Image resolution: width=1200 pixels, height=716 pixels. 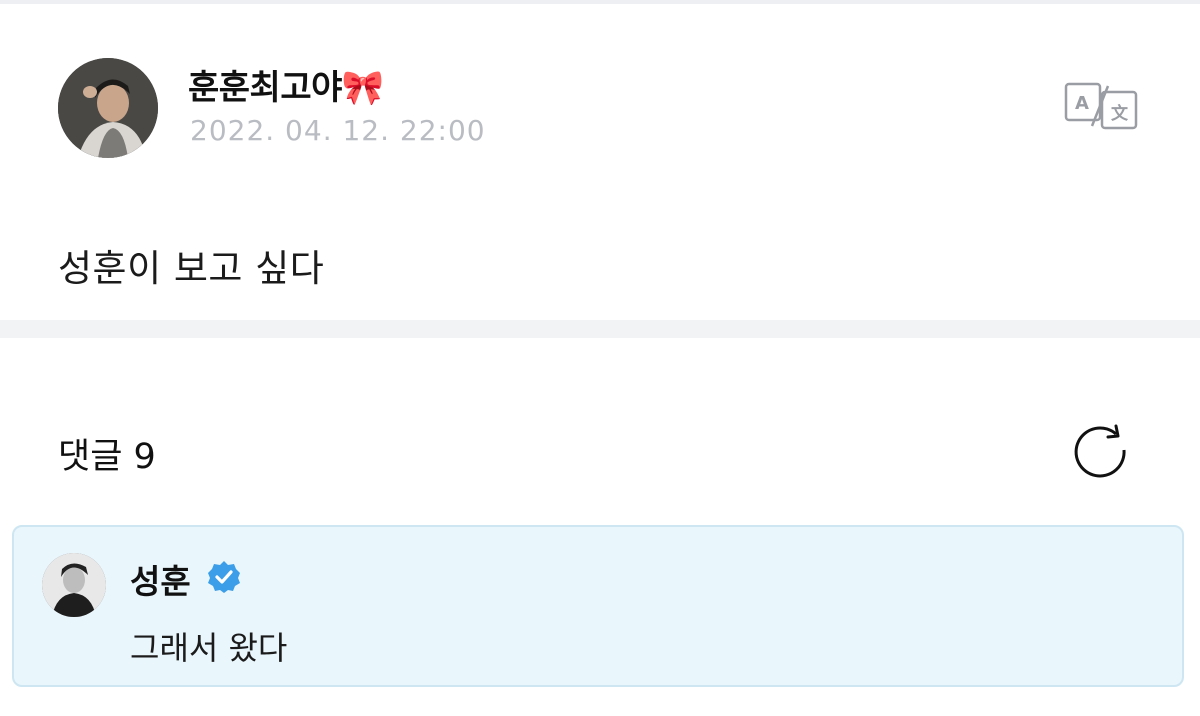 What do you see at coordinates (191, 268) in the screenshot?
I see `post-content: 성훈이 보고 싶다` at bounding box center [191, 268].